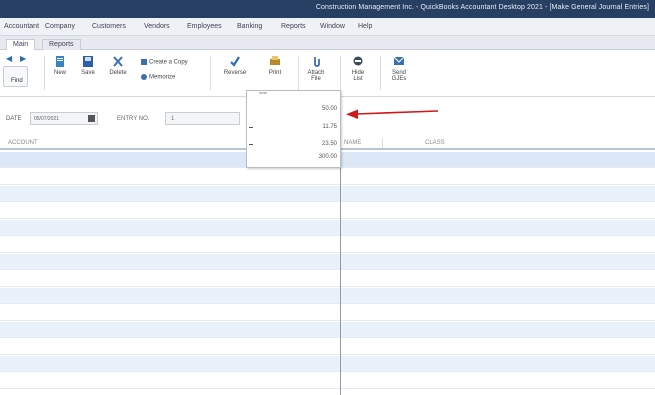 The width and height of the screenshot is (655, 395). Describe the element at coordinates (144, 77) in the screenshot. I see `memorize-icon` at that location.